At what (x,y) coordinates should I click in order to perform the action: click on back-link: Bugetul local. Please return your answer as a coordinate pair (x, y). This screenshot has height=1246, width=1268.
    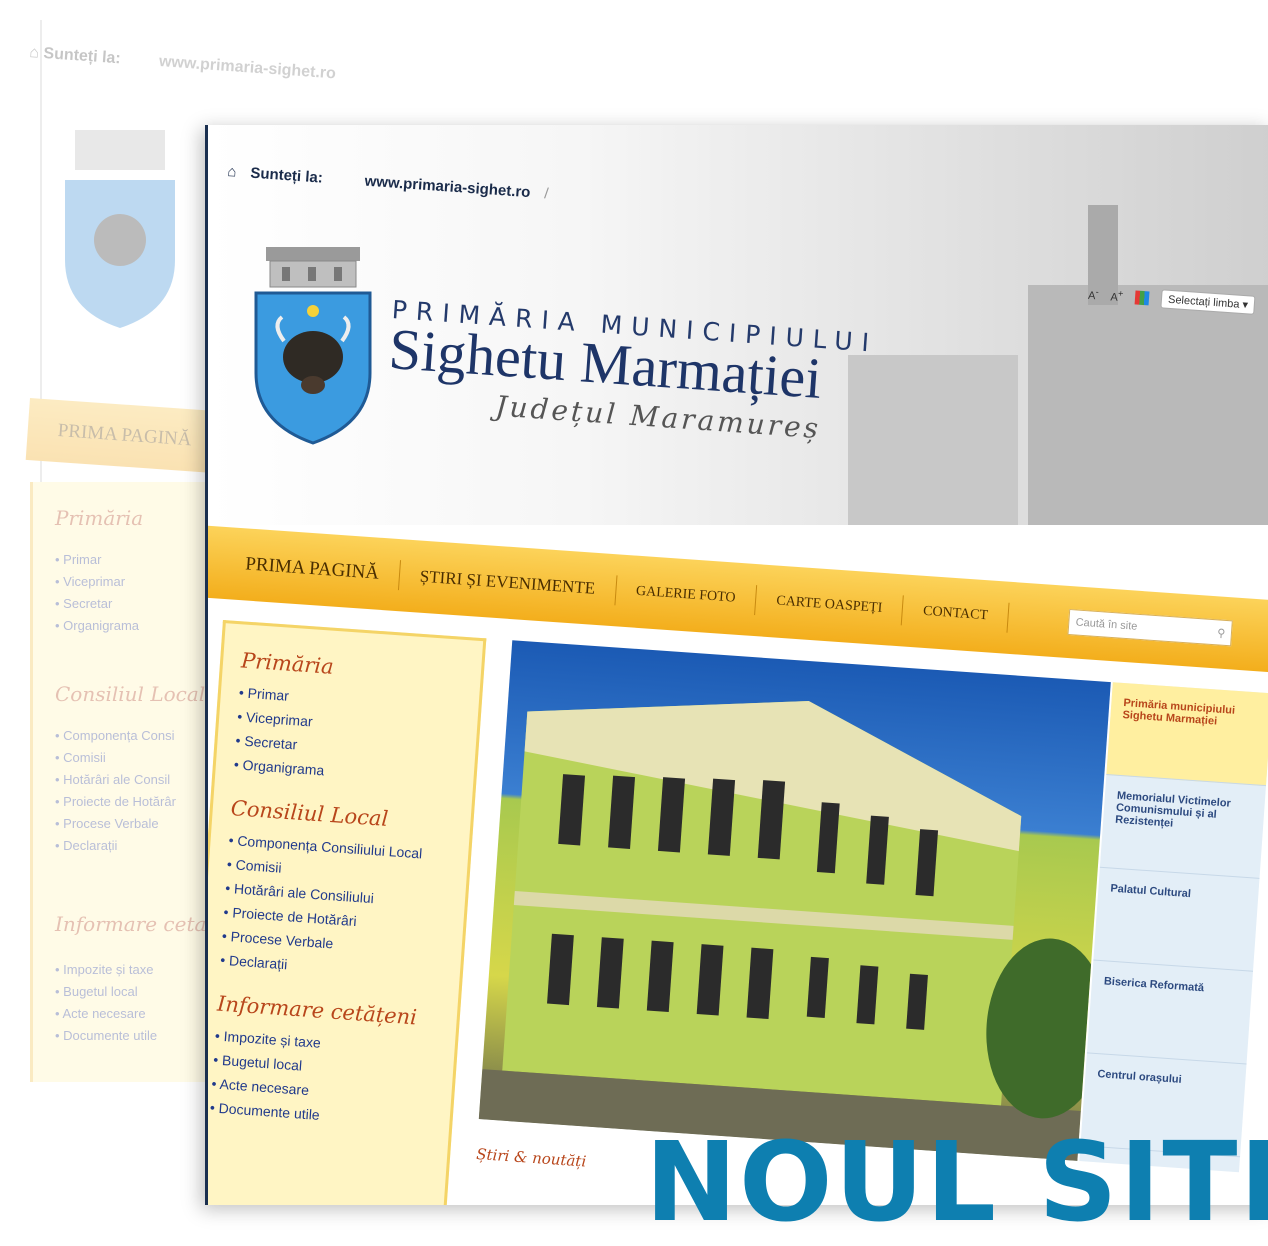
    Looking at the image, I should click on (106, 991).